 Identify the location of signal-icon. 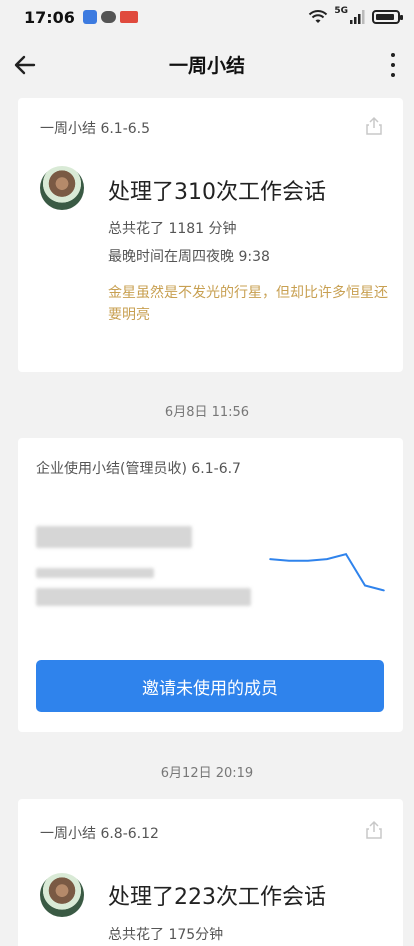
(357, 17).